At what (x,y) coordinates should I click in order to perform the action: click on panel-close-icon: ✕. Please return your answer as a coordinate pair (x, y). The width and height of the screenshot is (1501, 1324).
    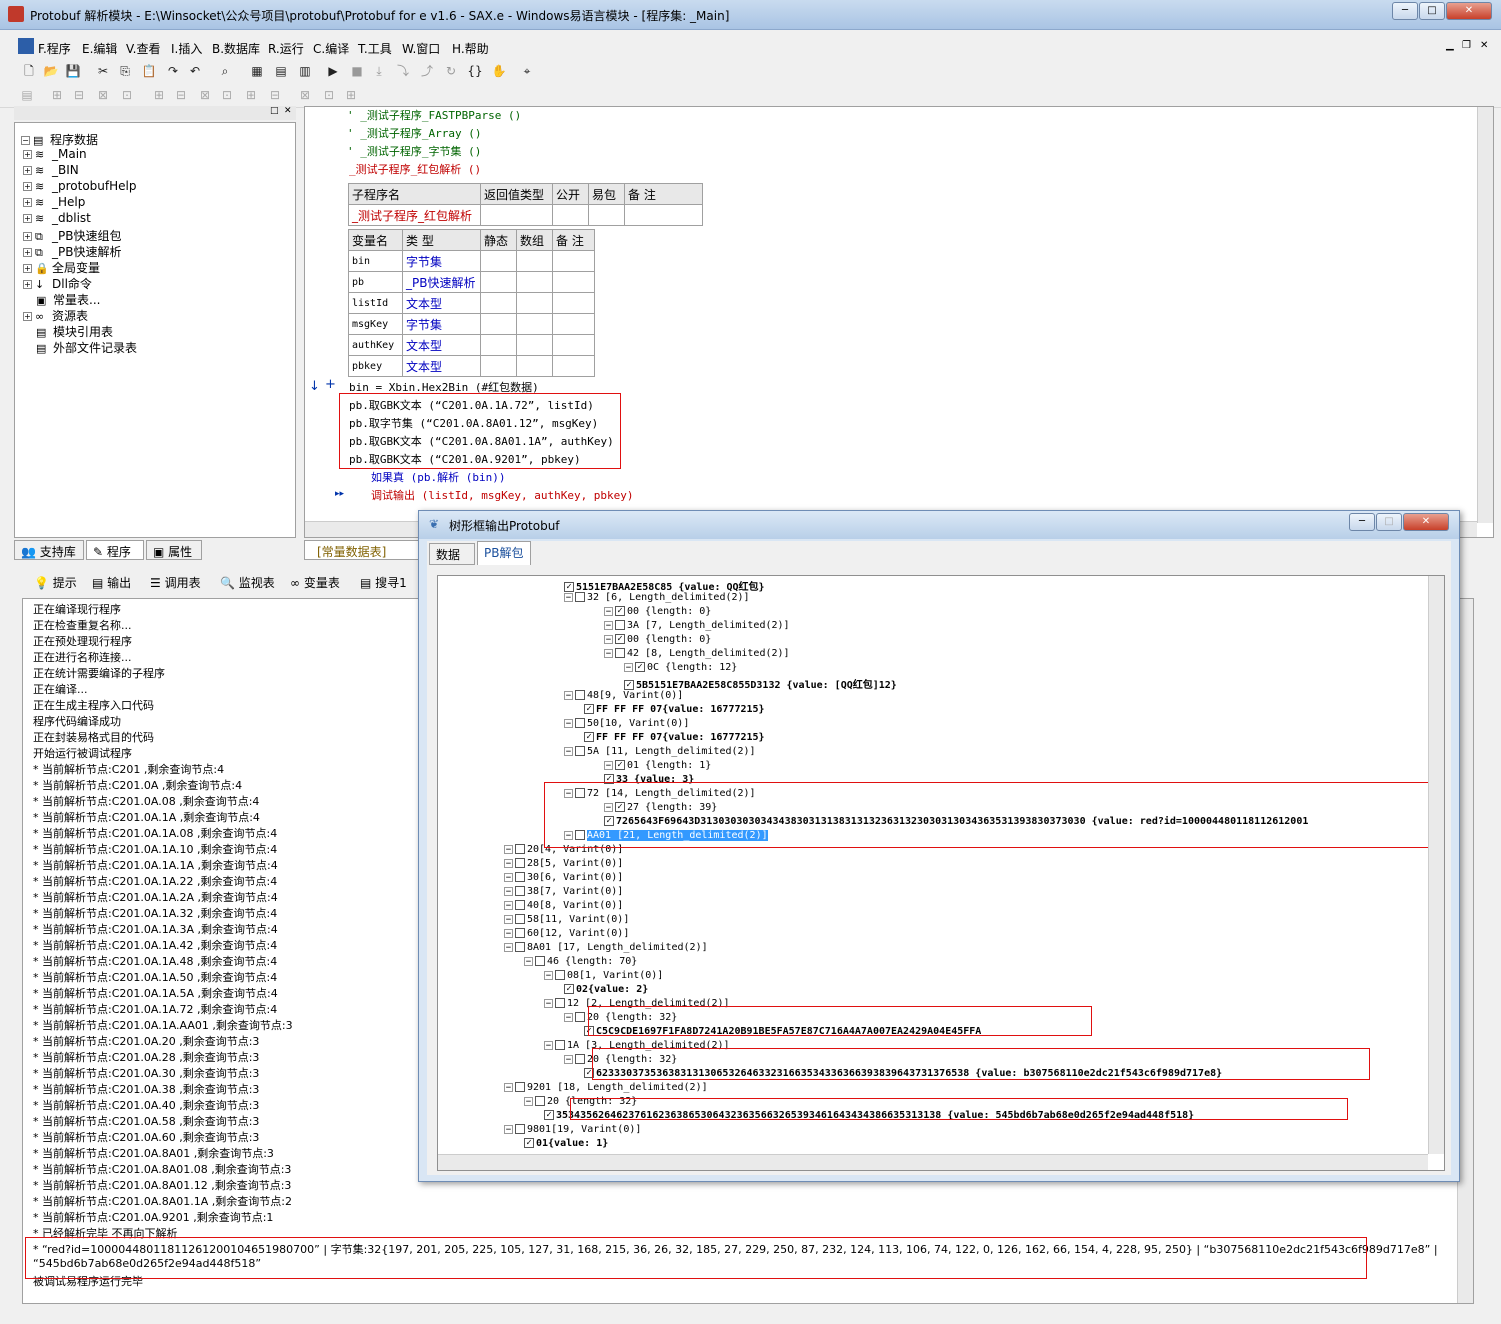
    Looking at the image, I should click on (288, 111).